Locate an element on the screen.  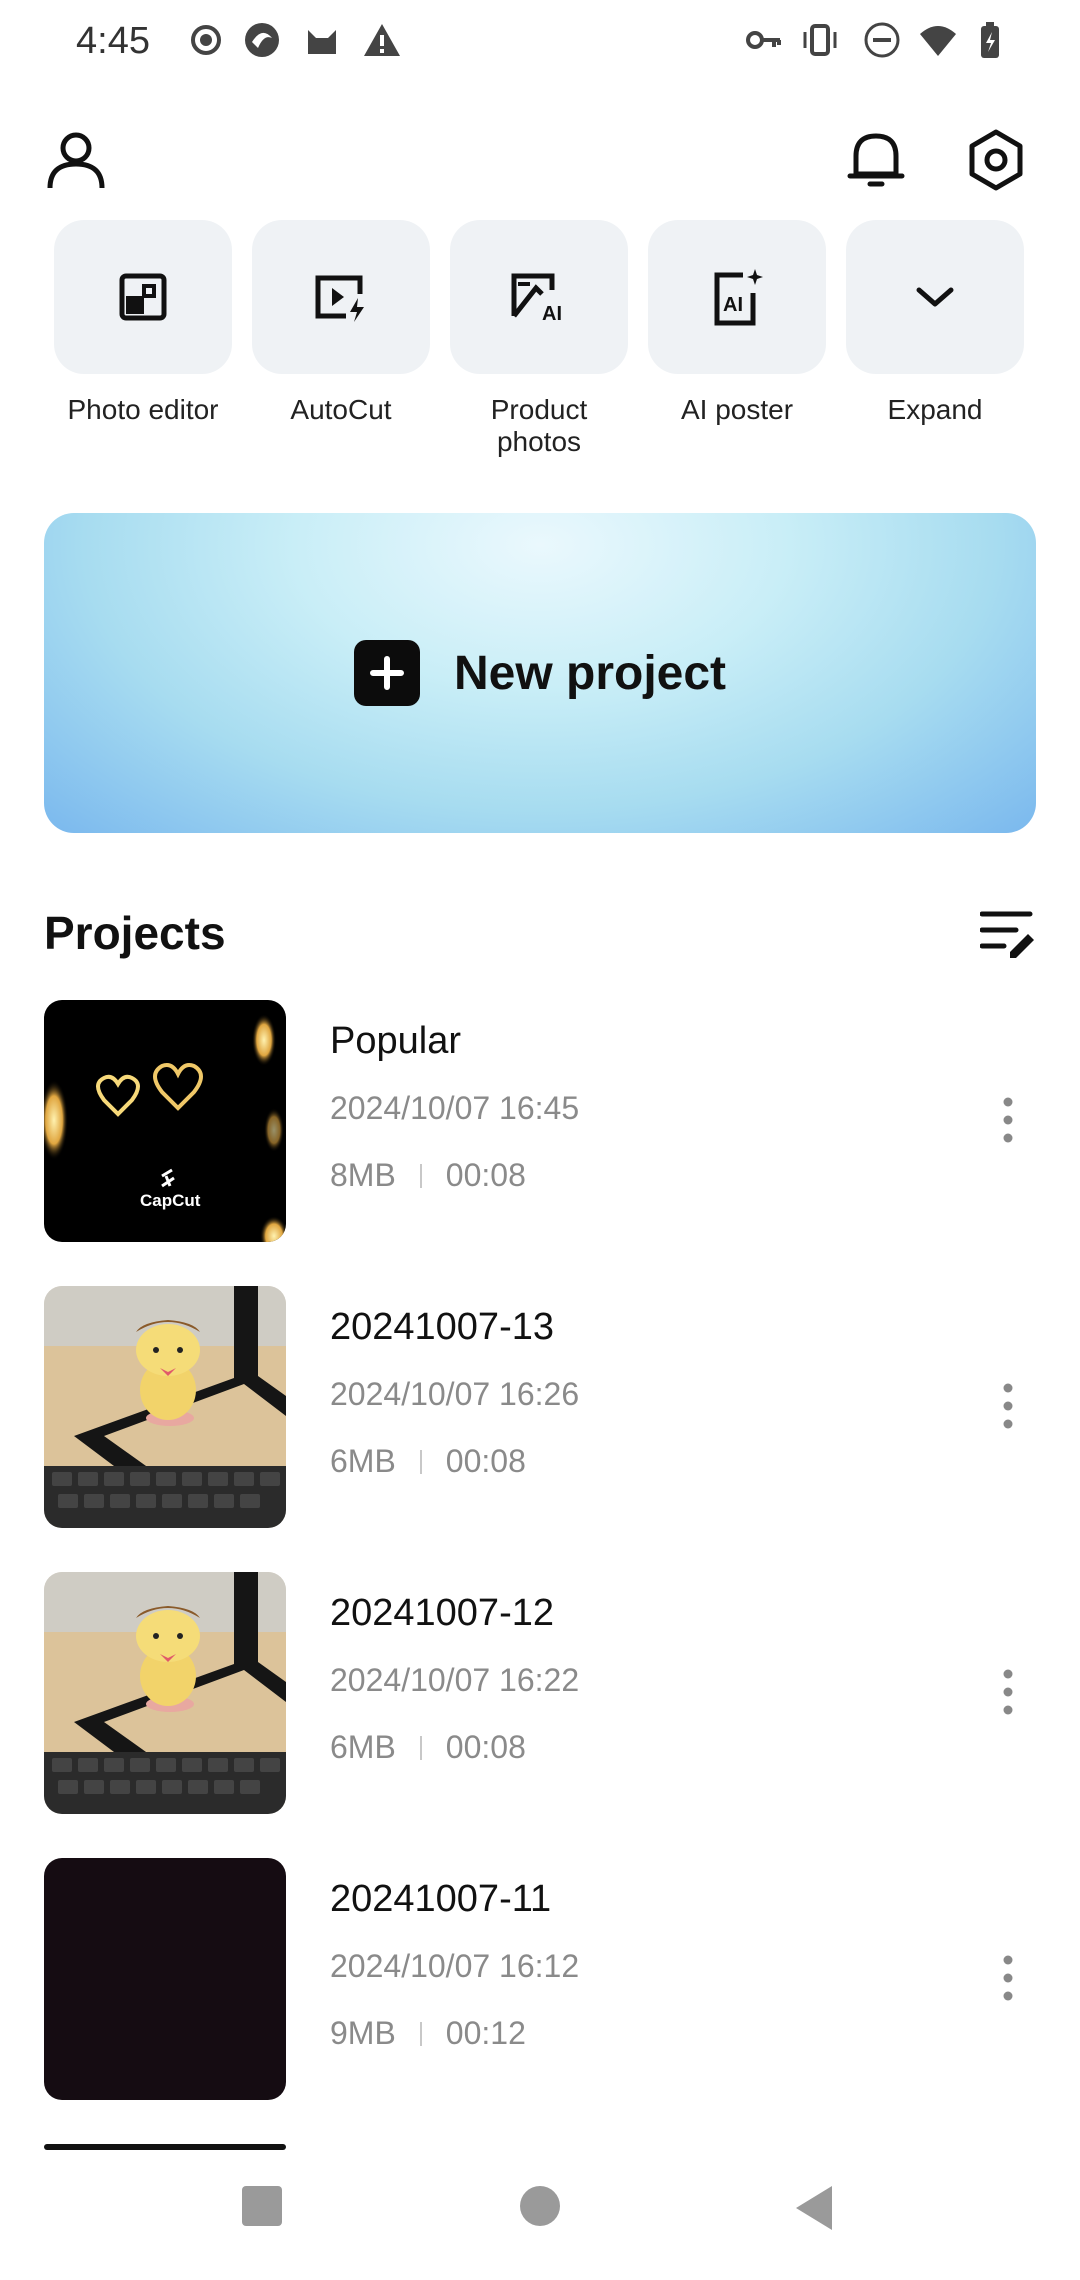
wifi-icon is located at coordinates (938, 41).